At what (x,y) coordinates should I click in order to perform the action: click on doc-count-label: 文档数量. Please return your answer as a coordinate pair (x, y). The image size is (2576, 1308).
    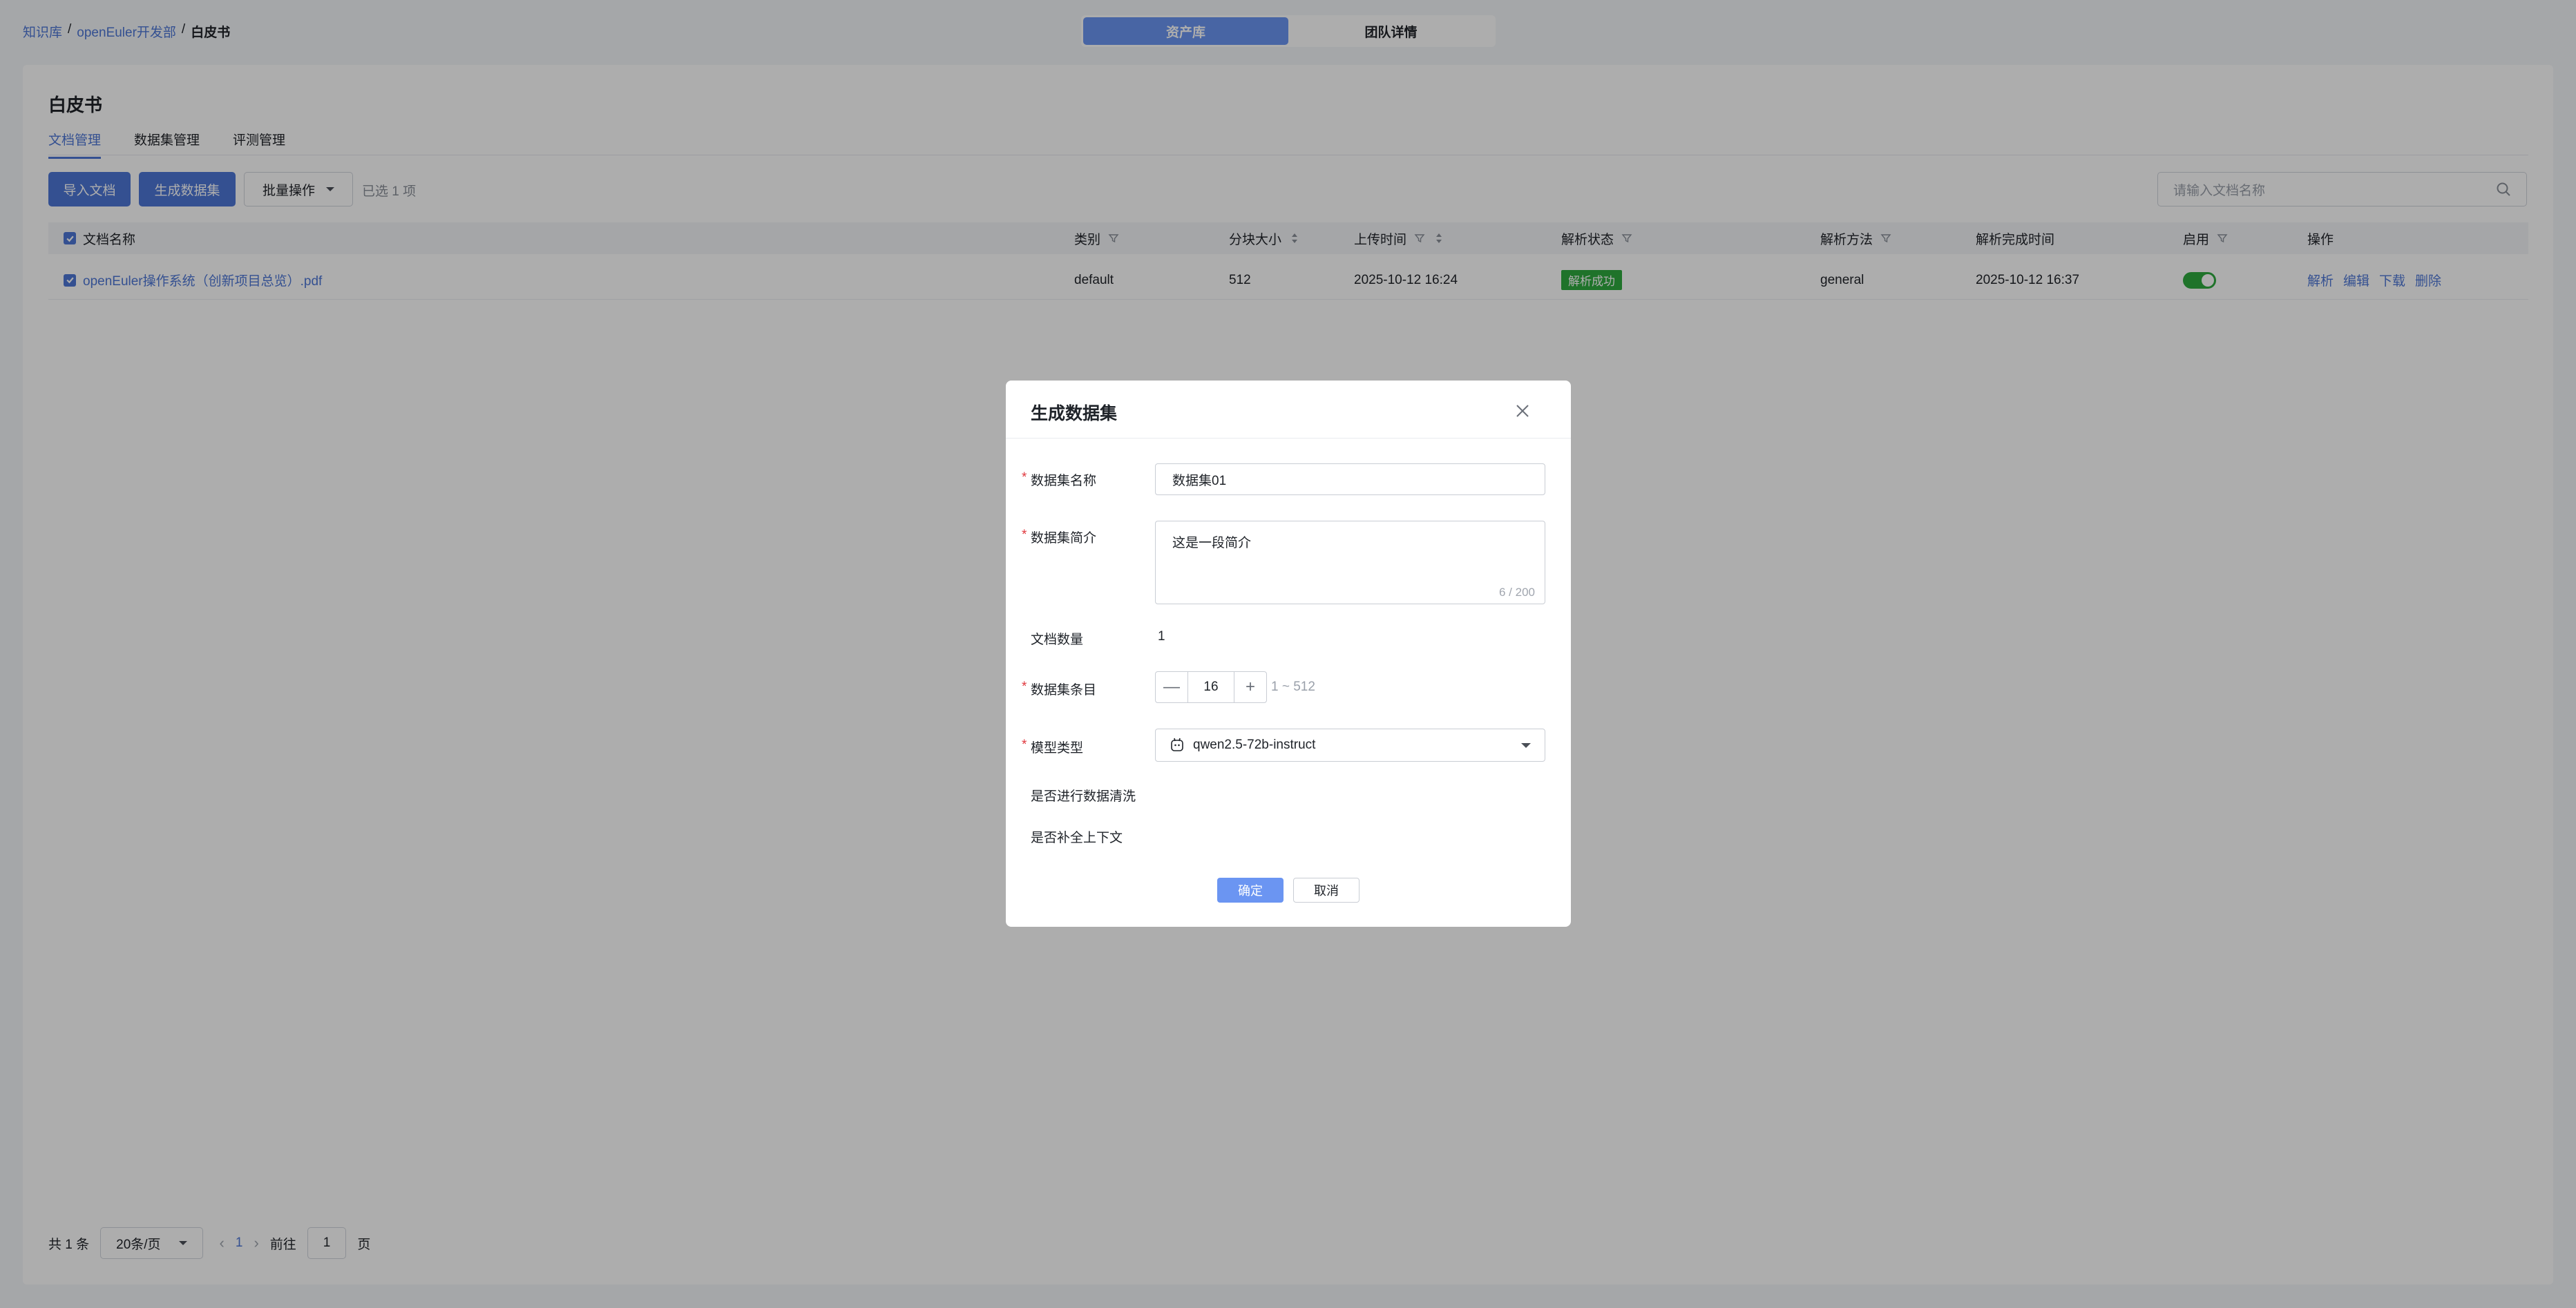
    Looking at the image, I should click on (1057, 640).